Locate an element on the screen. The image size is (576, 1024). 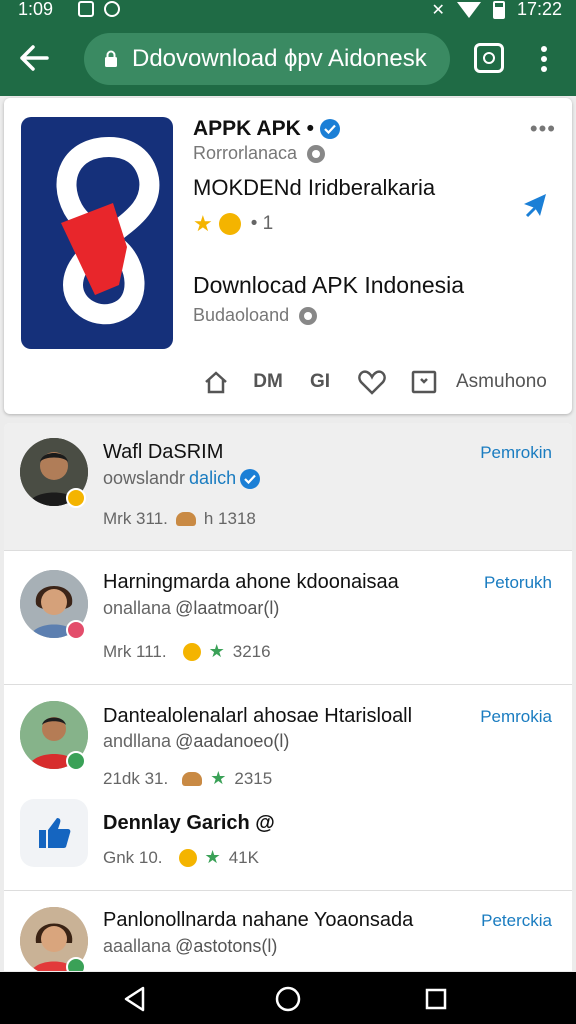
url-text: Ddovownload ɸpv Aidonesk is located at coordinates (279, 58).